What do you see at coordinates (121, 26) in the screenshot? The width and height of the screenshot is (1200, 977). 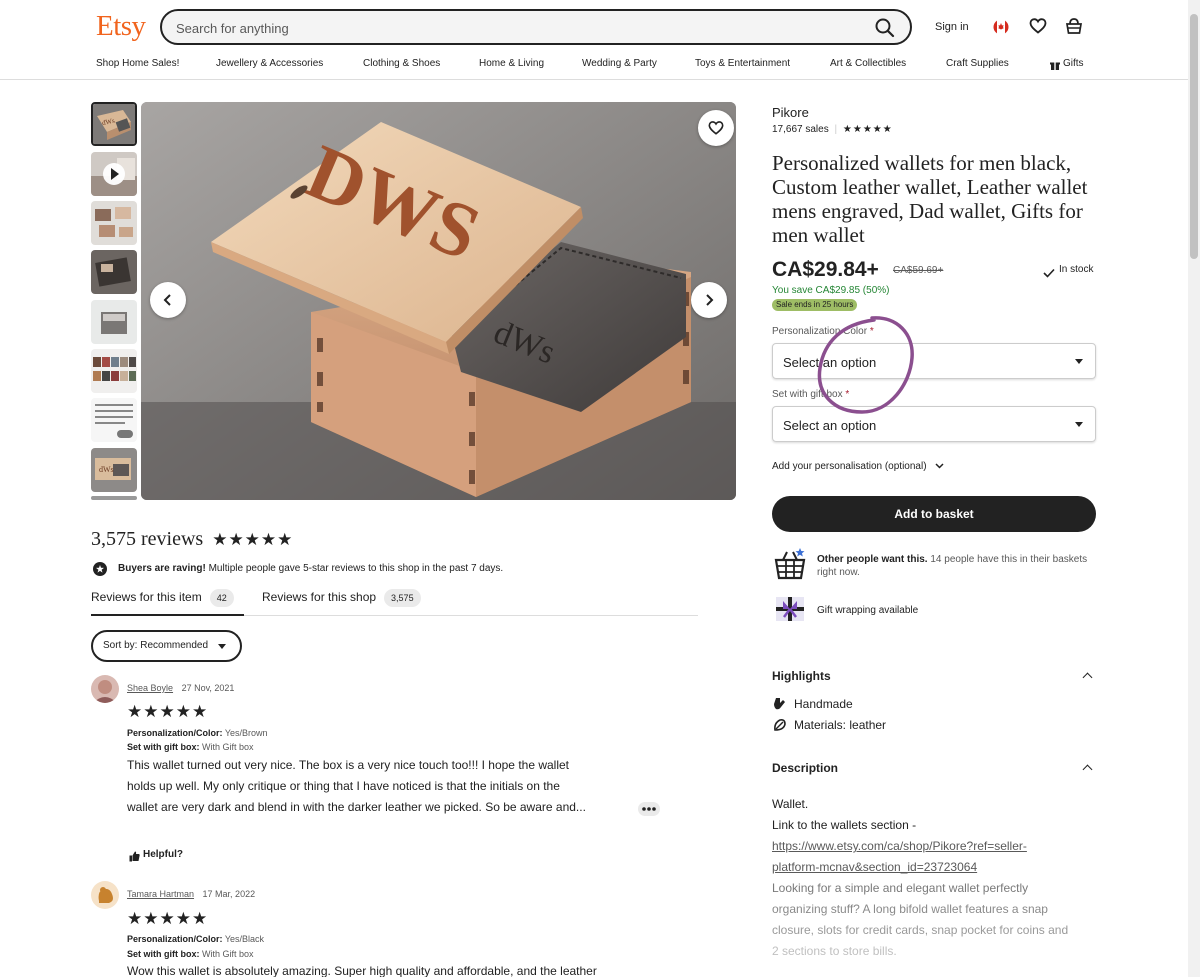 I see `etsy-logo: Etsy` at bounding box center [121, 26].